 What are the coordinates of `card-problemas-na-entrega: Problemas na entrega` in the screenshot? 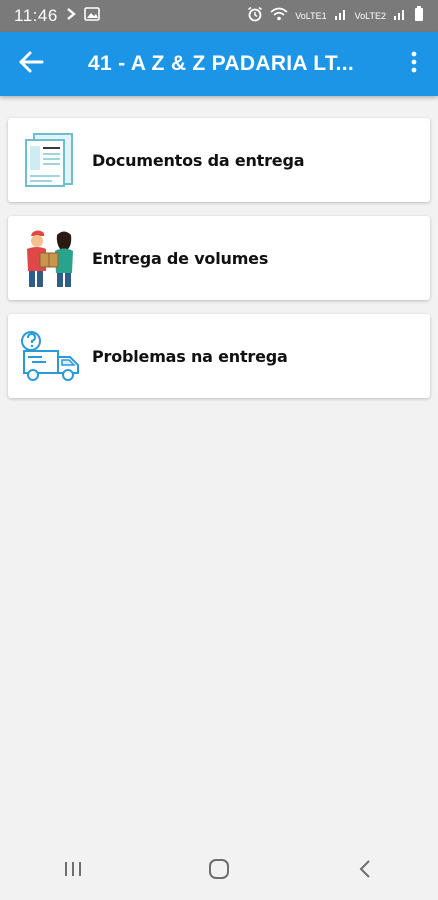 It's located at (219, 356).